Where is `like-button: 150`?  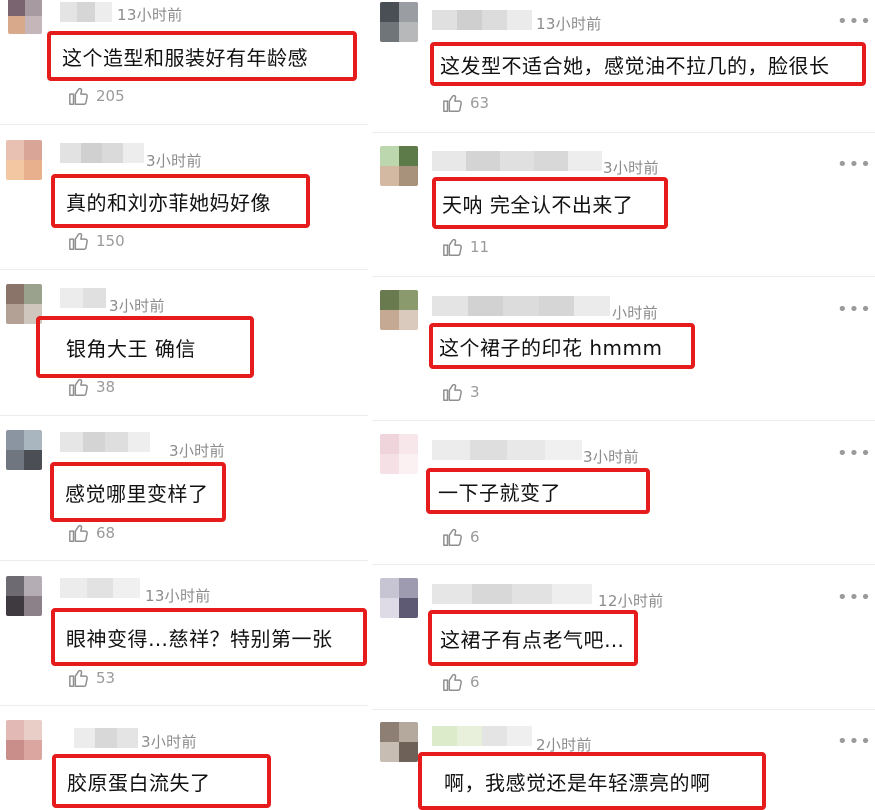
like-button: 150 is located at coordinates (96, 241).